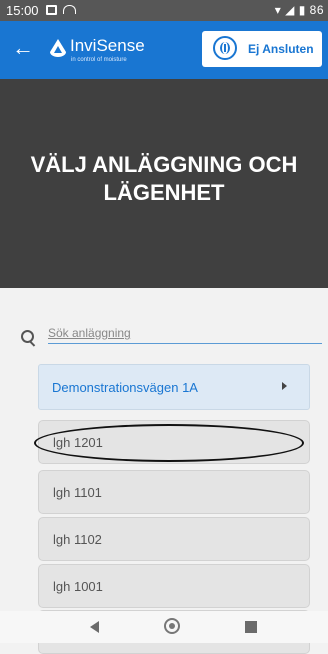 The width and height of the screenshot is (328, 654). I want to click on search-icon, so click(27, 336).